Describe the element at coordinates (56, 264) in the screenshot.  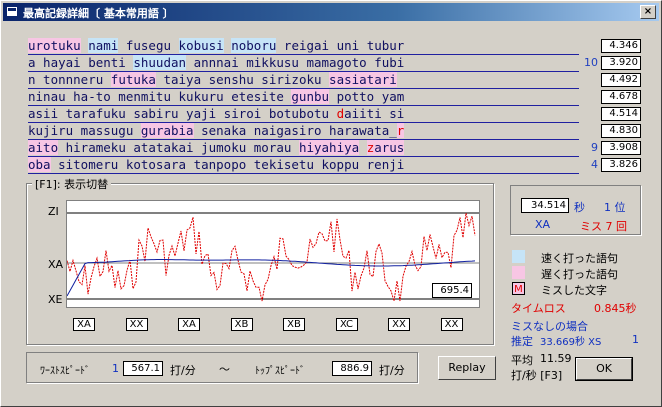
I see `axis-mid-label: XA` at that location.